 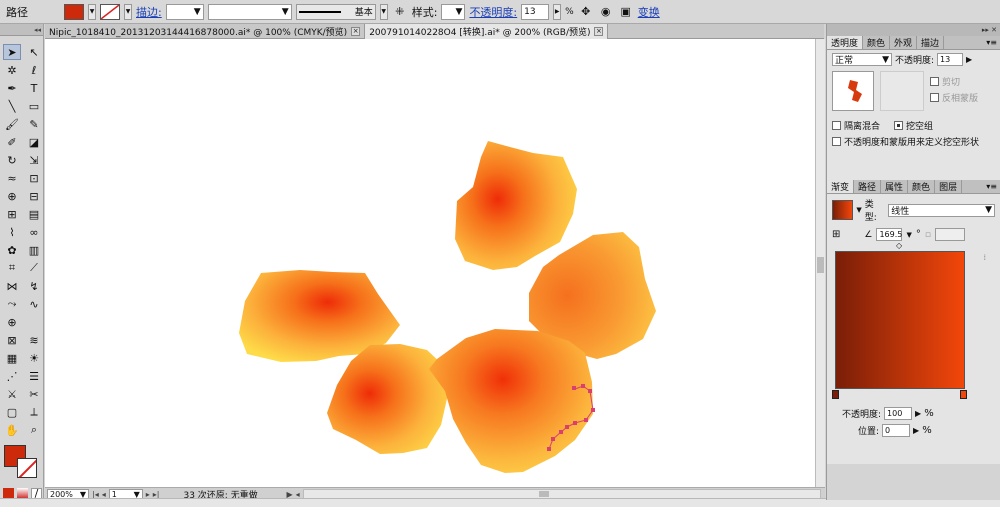 I want to click on clip-option: 剪切, so click(x=954, y=81).